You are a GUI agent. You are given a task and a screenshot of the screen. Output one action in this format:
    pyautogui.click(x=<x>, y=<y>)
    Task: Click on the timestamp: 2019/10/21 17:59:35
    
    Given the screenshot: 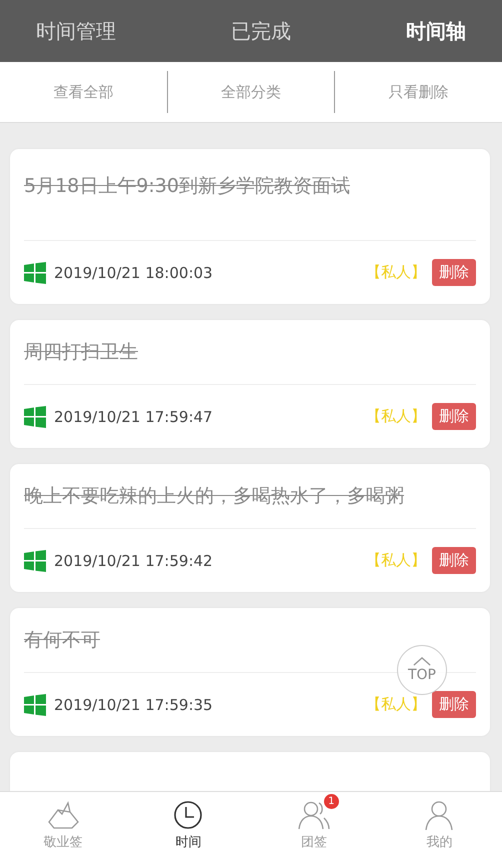 What is the action you would take?
    pyautogui.click(x=134, y=705)
    